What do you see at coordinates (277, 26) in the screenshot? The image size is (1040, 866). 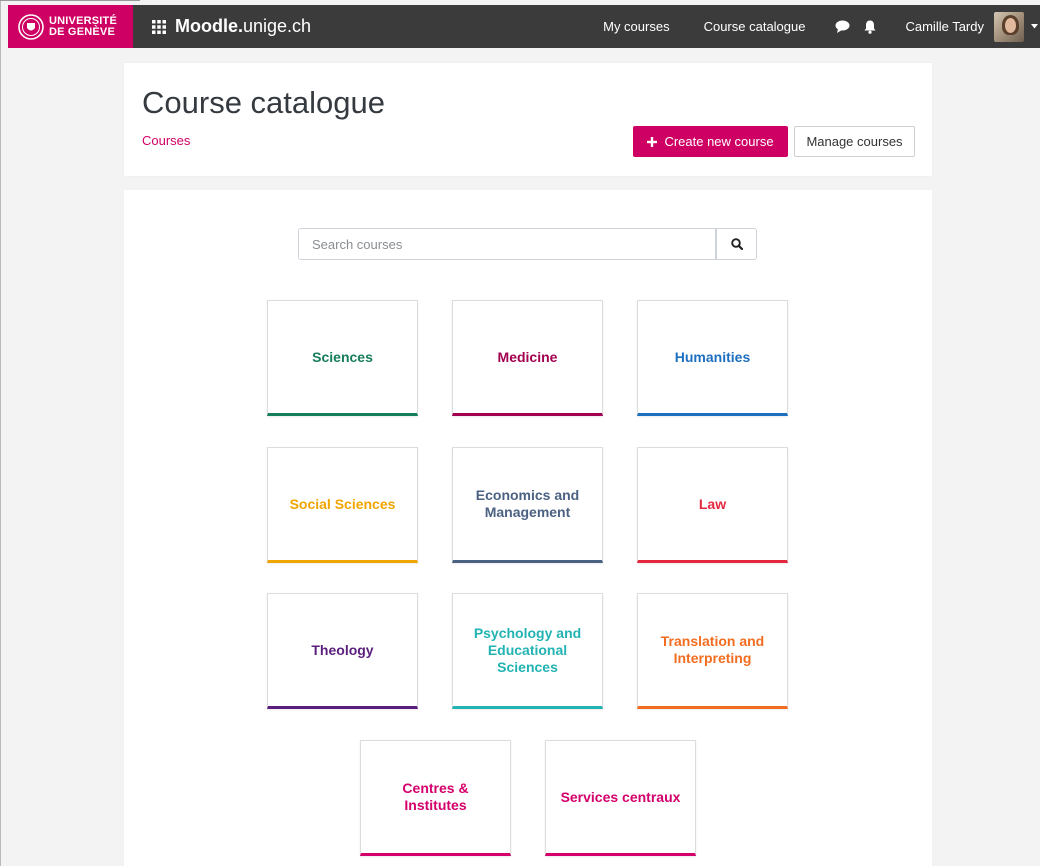 I see `site-name-domain: unige.ch` at bounding box center [277, 26].